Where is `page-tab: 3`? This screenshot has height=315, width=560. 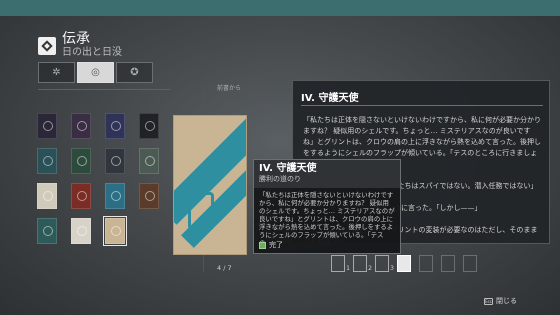
page-tab: 3 is located at coordinates (384, 263).